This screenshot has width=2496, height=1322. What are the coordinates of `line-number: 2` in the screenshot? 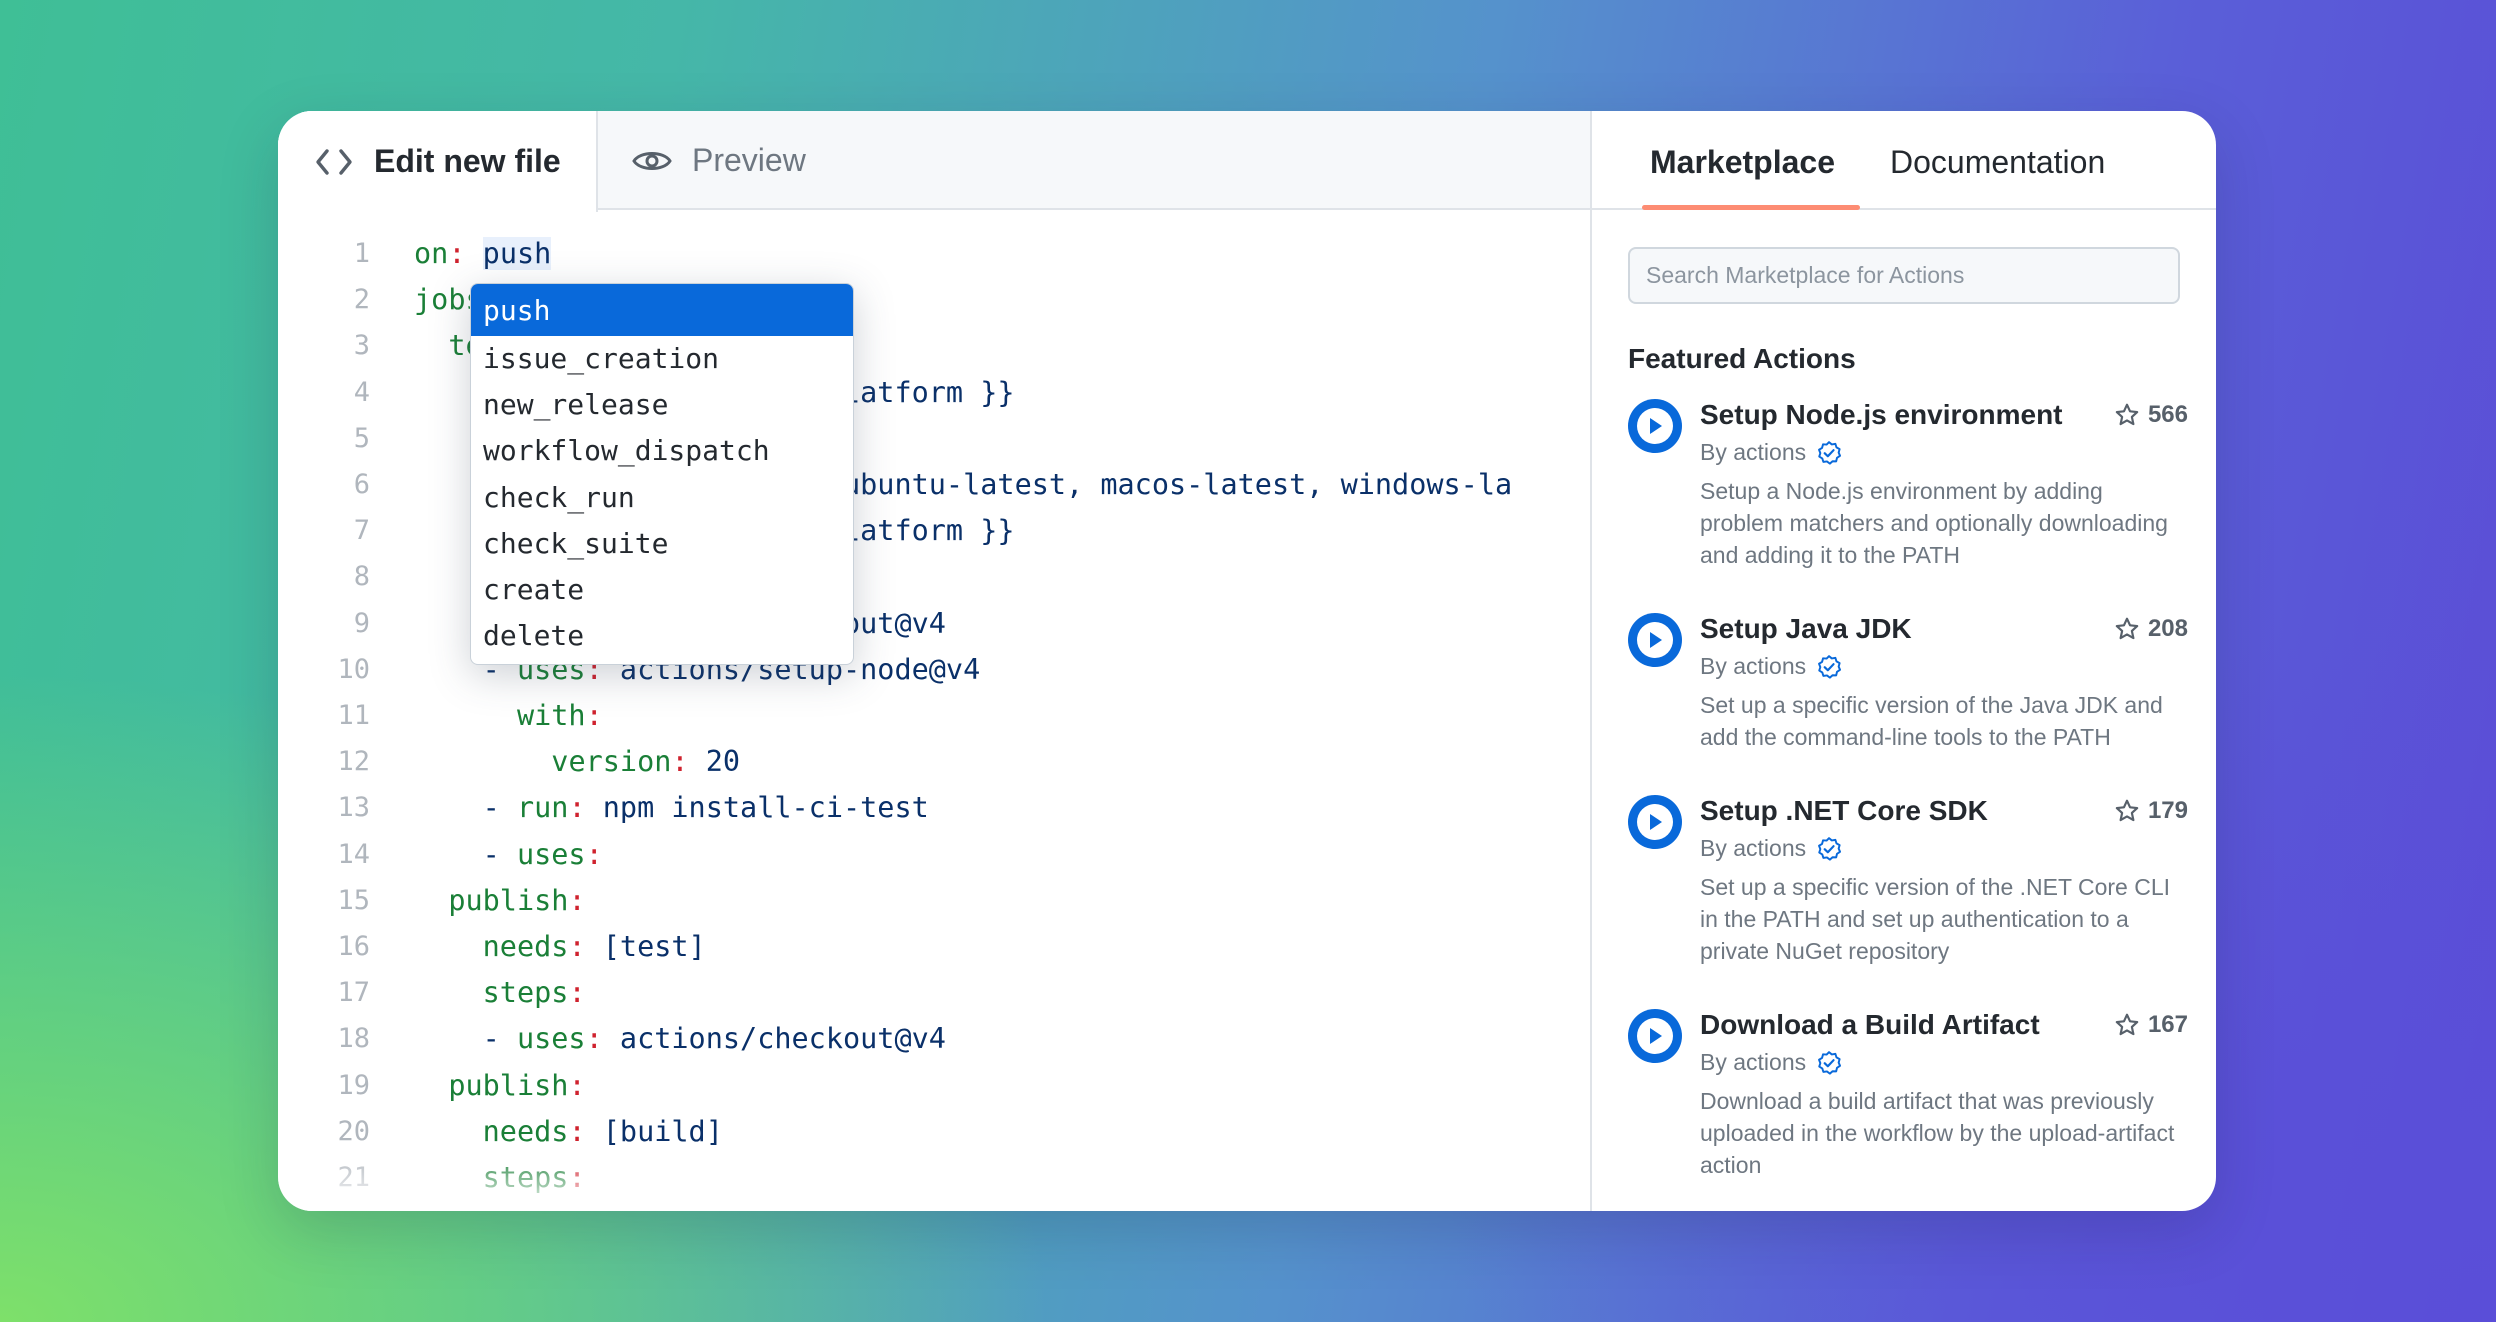 It's located at (361, 300).